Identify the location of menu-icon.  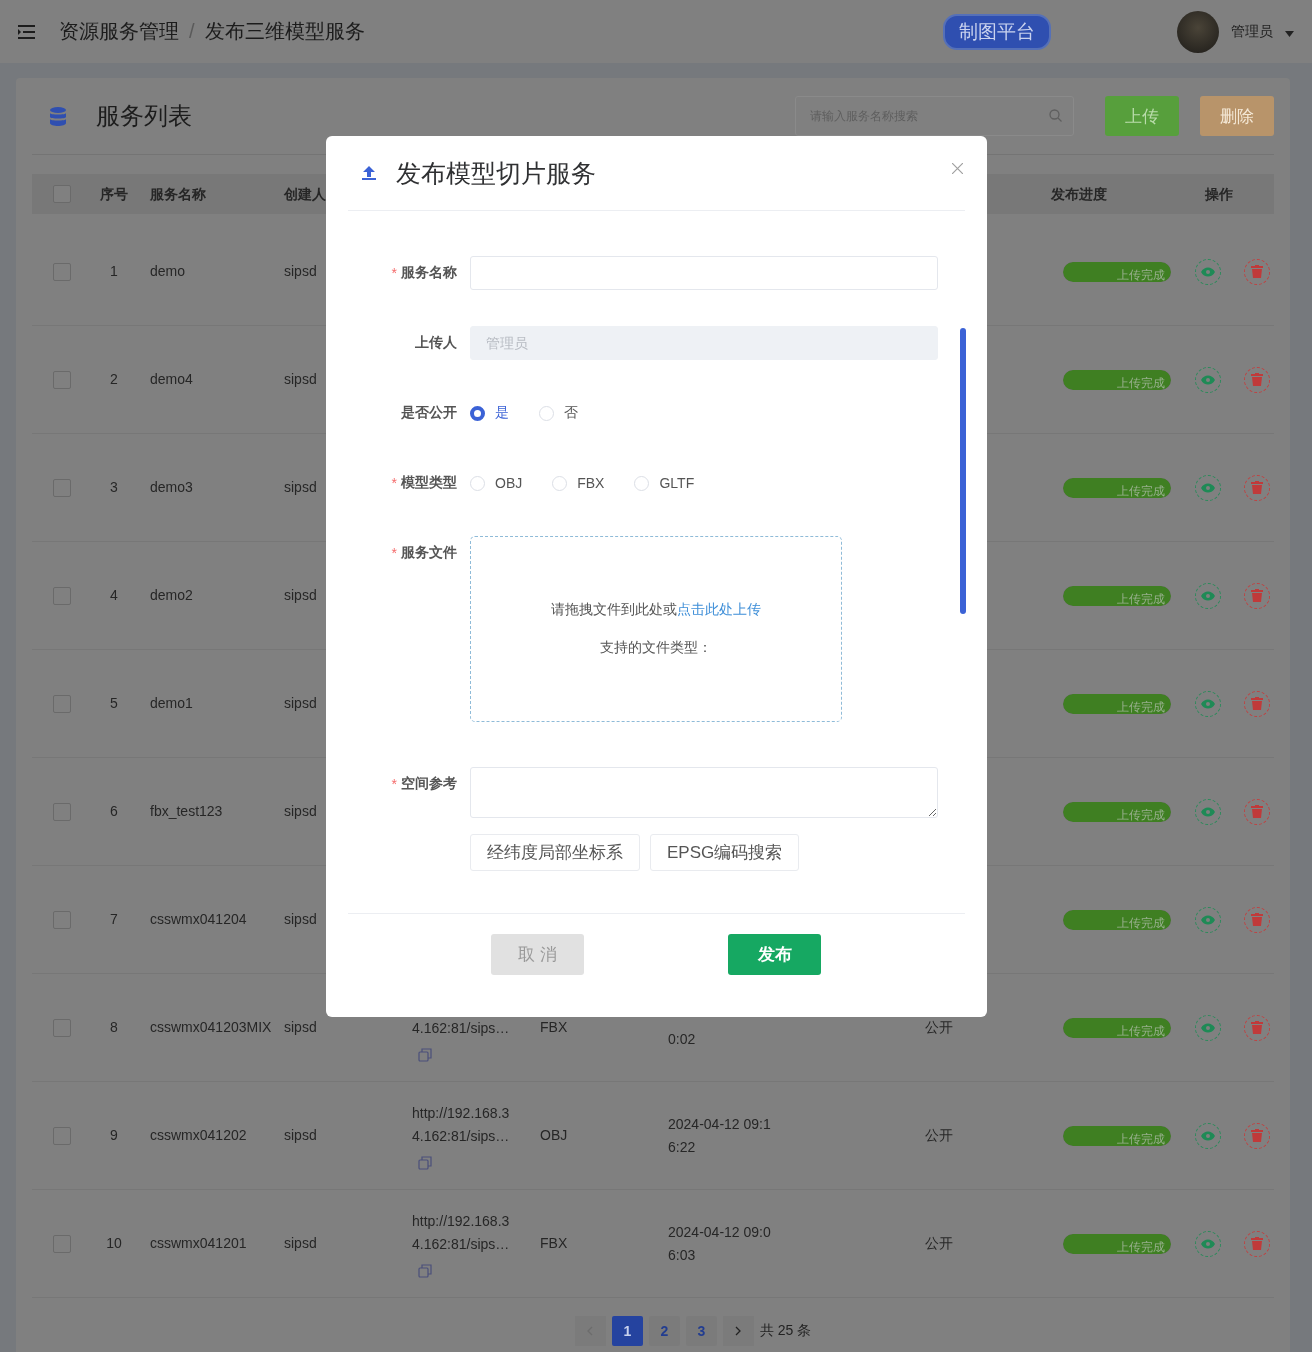
(26, 31).